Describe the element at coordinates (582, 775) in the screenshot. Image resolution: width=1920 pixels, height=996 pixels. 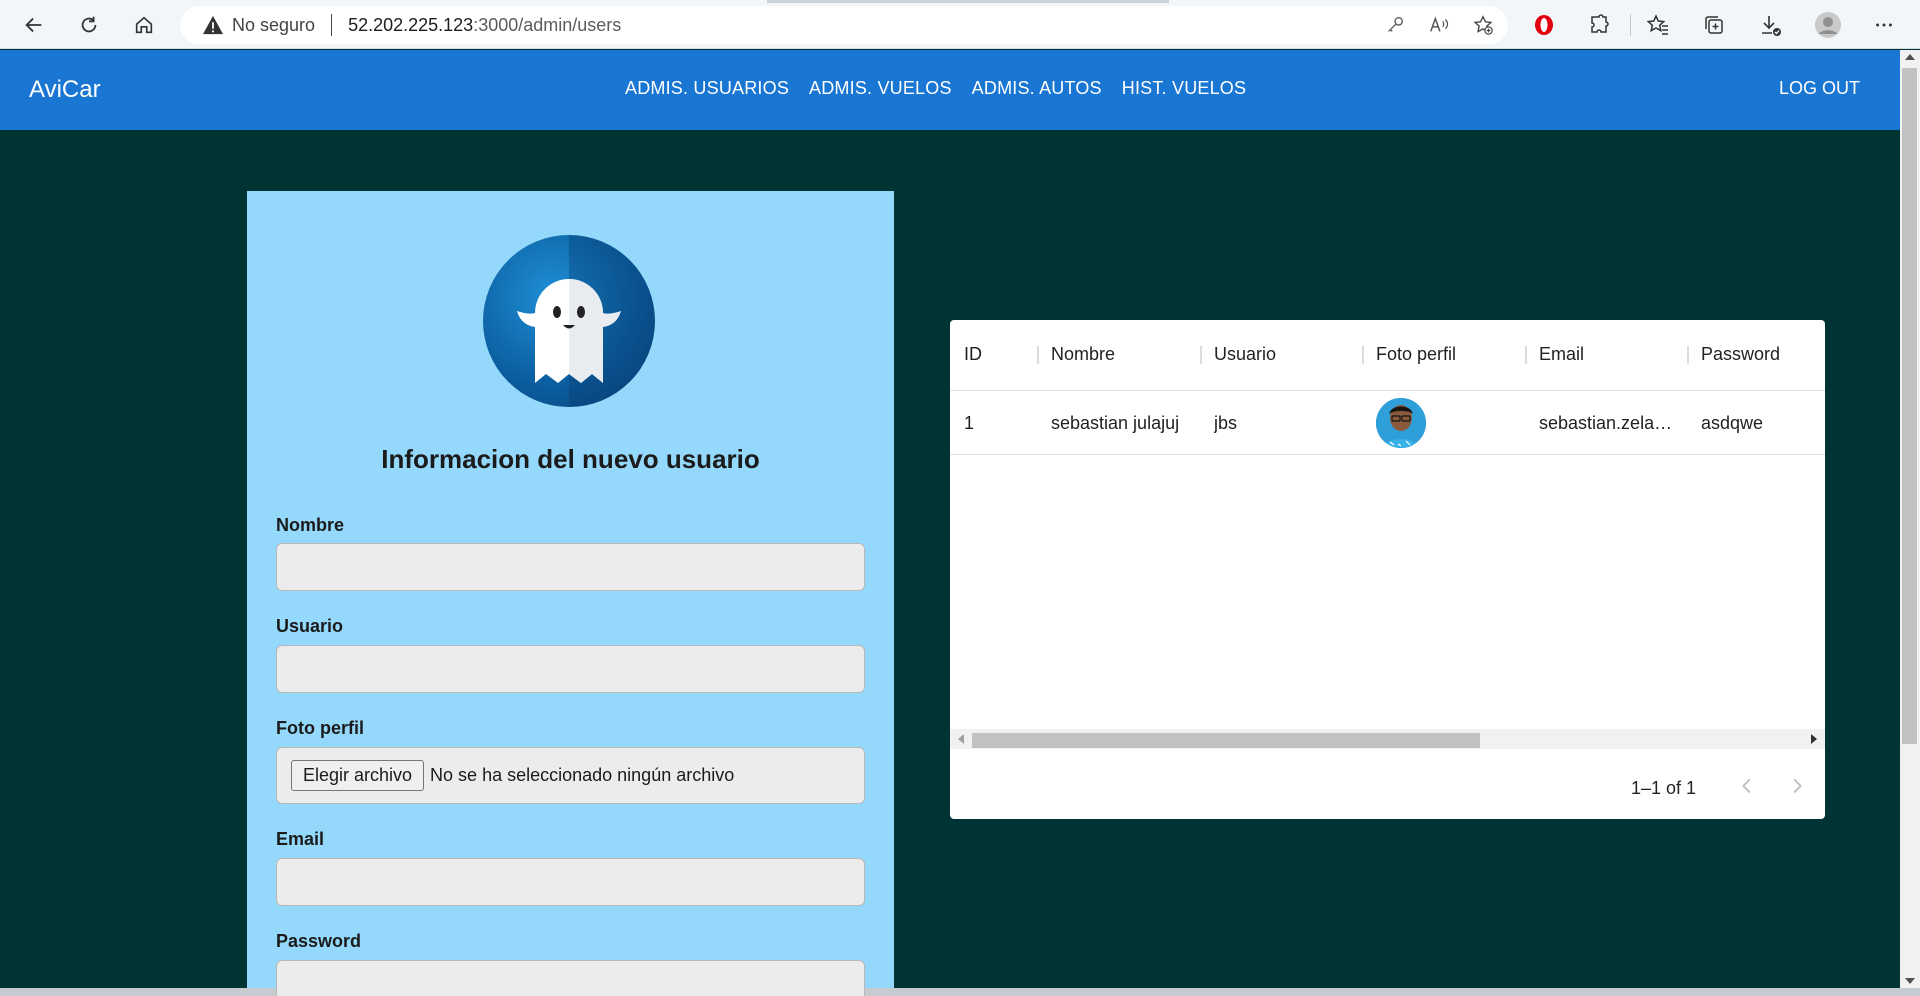
I see `file-status-text: No se ha seleccionado ningún archivo` at that location.